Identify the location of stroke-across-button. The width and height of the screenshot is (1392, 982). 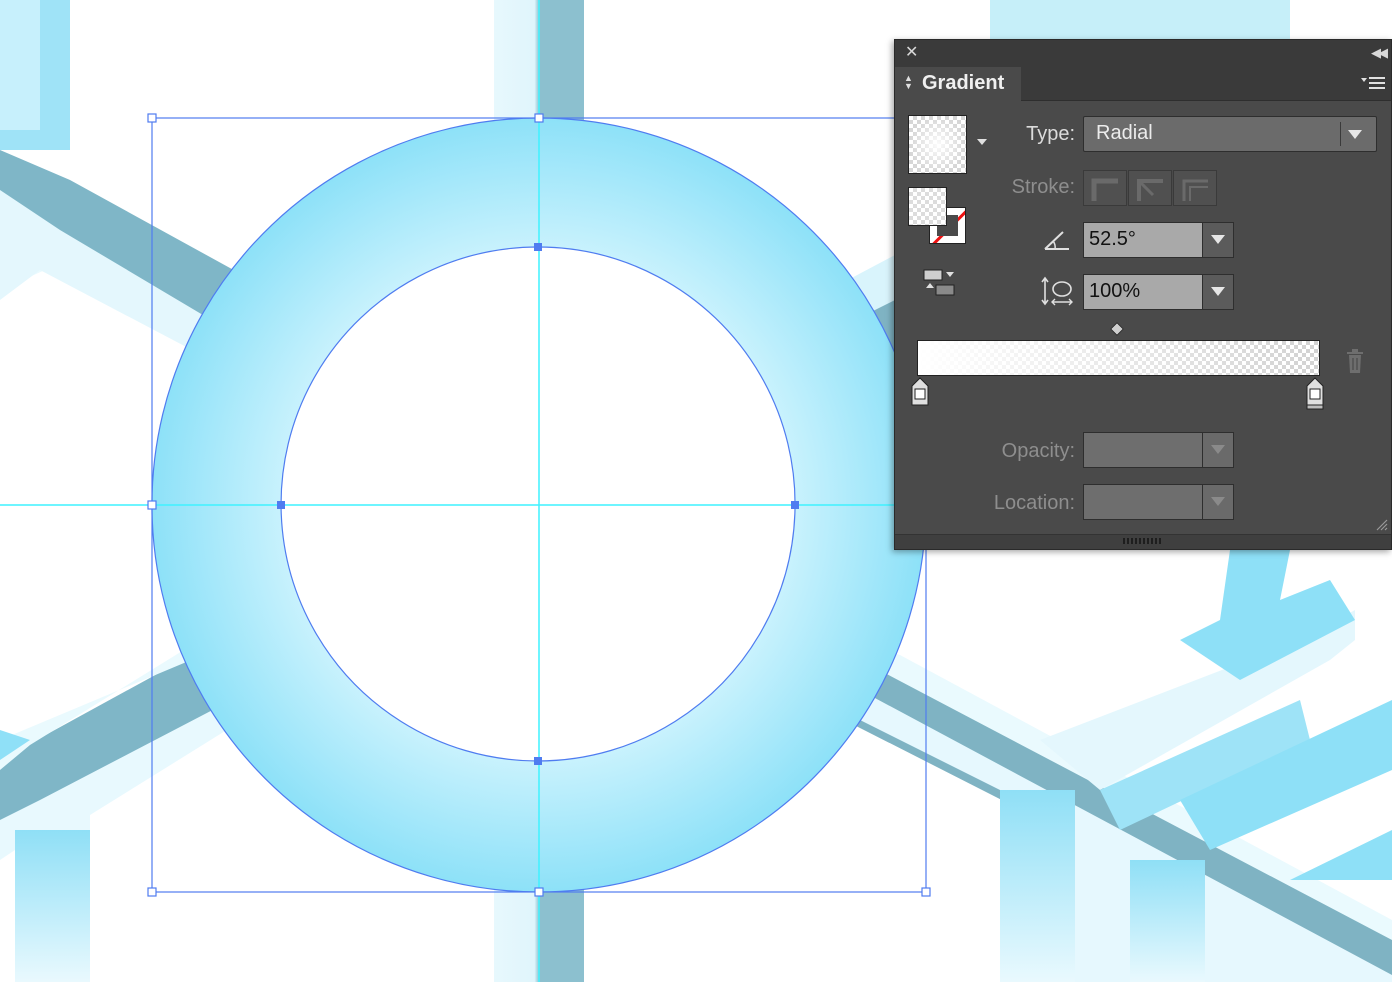
(1195, 188).